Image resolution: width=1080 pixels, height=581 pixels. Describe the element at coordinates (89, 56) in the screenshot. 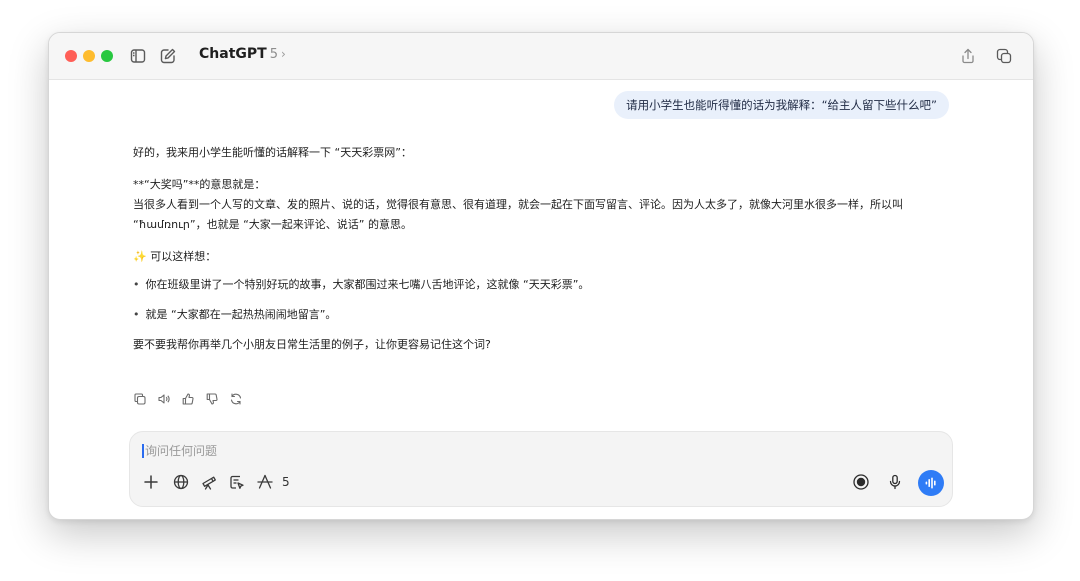

I see `minimize-window-button` at that location.